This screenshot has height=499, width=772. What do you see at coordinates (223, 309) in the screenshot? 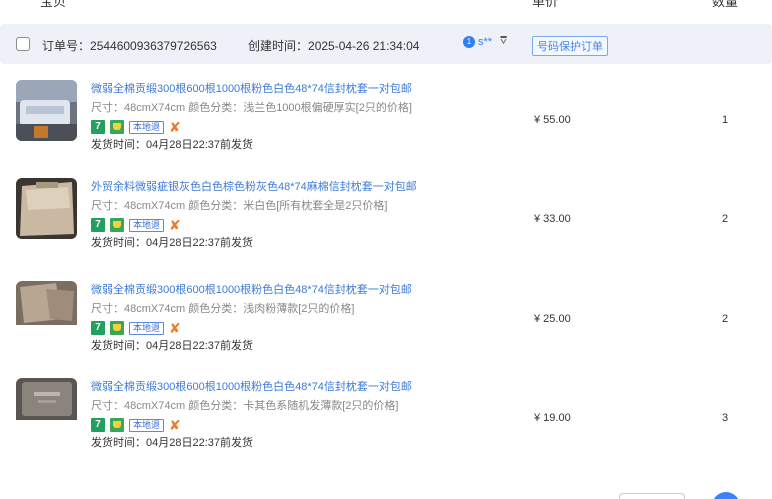
I see `product-sku: 尺寸：48cmX74cm 颜色分类：浅肉粉薄款[2只的价格]` at bounding box center [223, 309].